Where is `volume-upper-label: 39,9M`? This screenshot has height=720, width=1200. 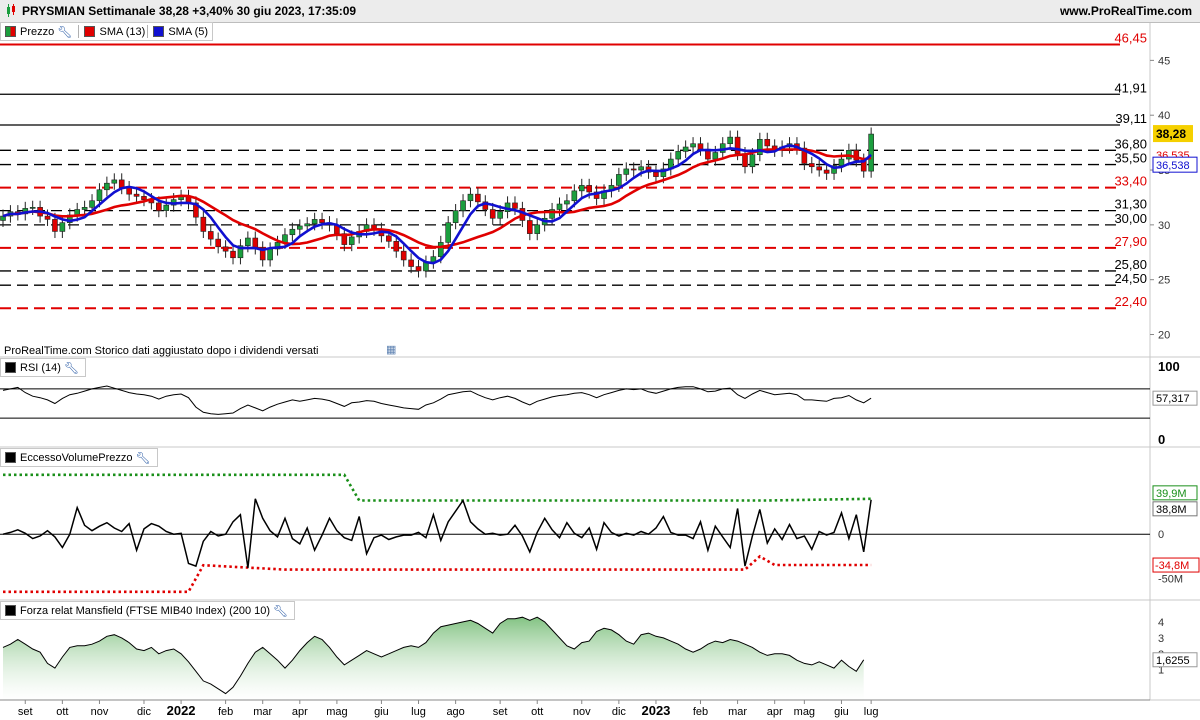 volume-upper-label: 39,9M is located at coordinates (1171, 494).